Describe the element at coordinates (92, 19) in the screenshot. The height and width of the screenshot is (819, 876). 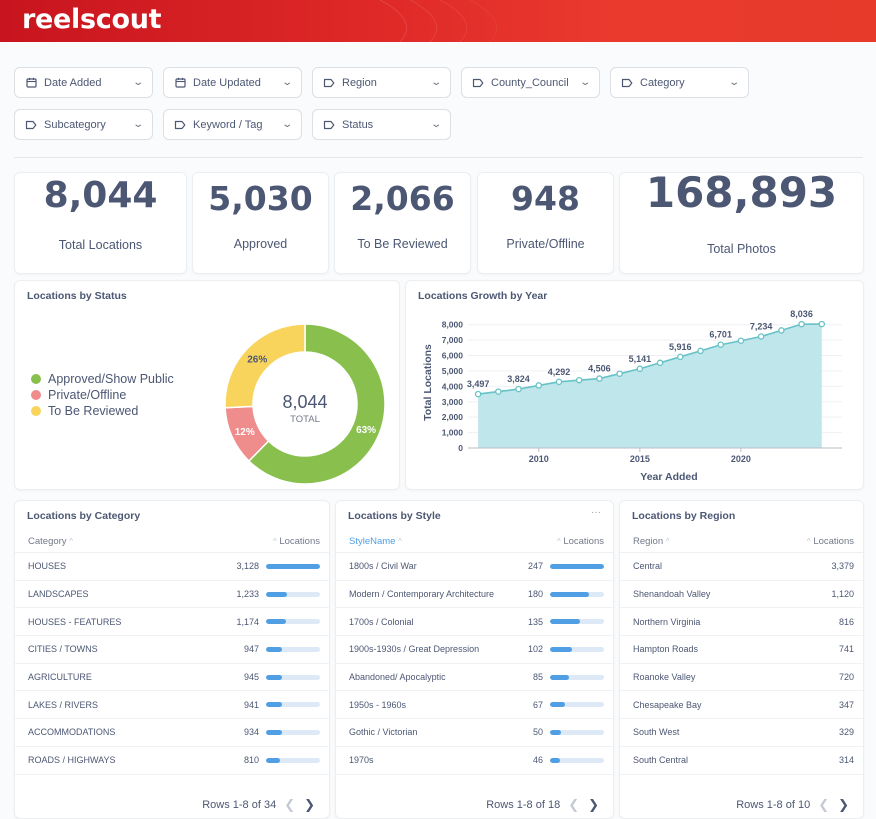
I see `reelscout-logo: reelscout` at that location.